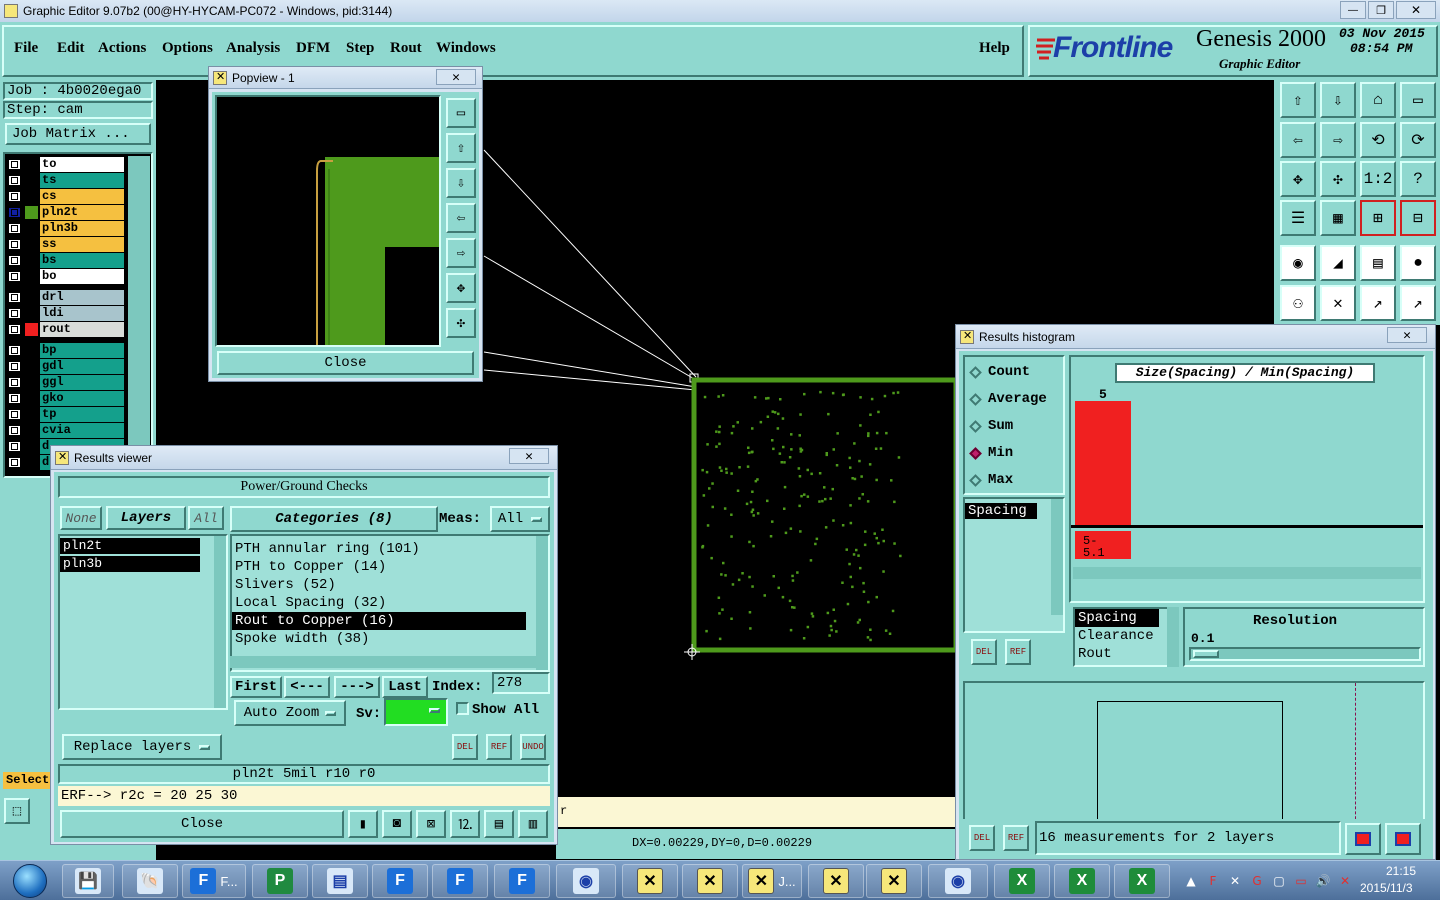 The width and height of the screenshot is (1440, 900). I want to click on tray-icon-1: F, so click(1213, 881).